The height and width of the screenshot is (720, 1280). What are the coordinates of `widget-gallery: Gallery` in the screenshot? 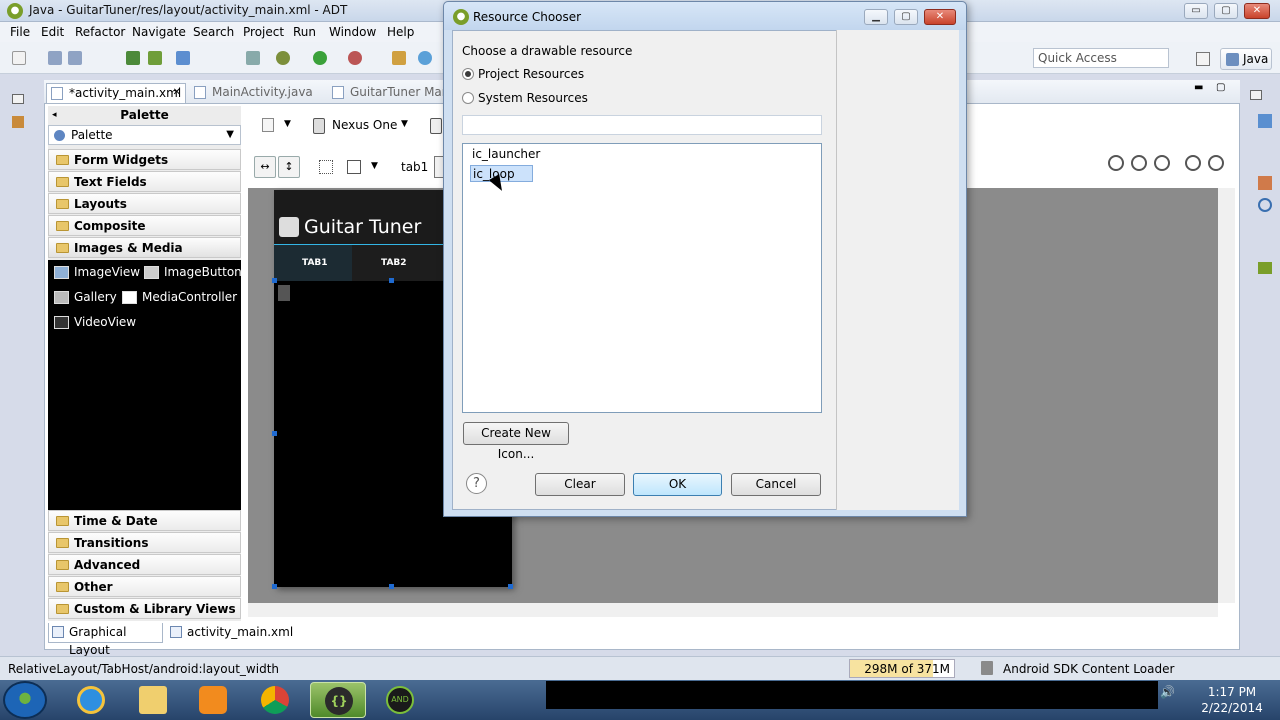 It's located at (85, 297).